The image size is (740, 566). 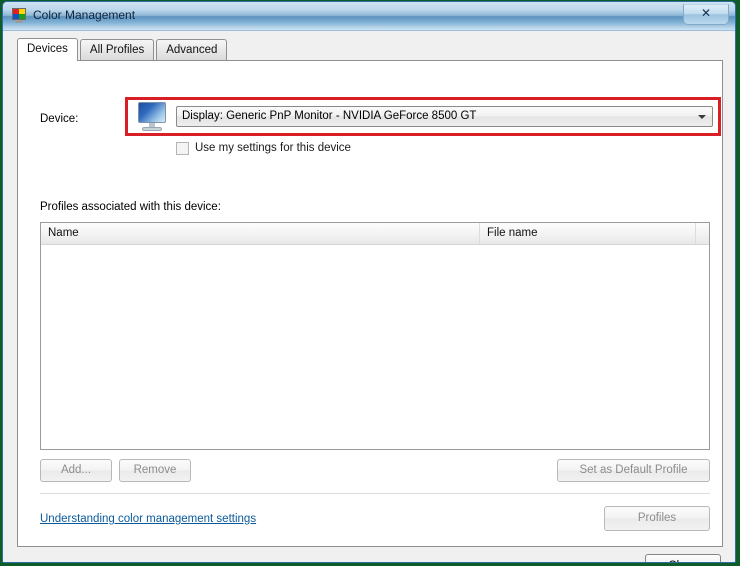 What do you see at coordinates (130, 207) in the screenshot?
I see `profiles-list-caption: Profiles associated with this device:` at bounding box center [130, 207].